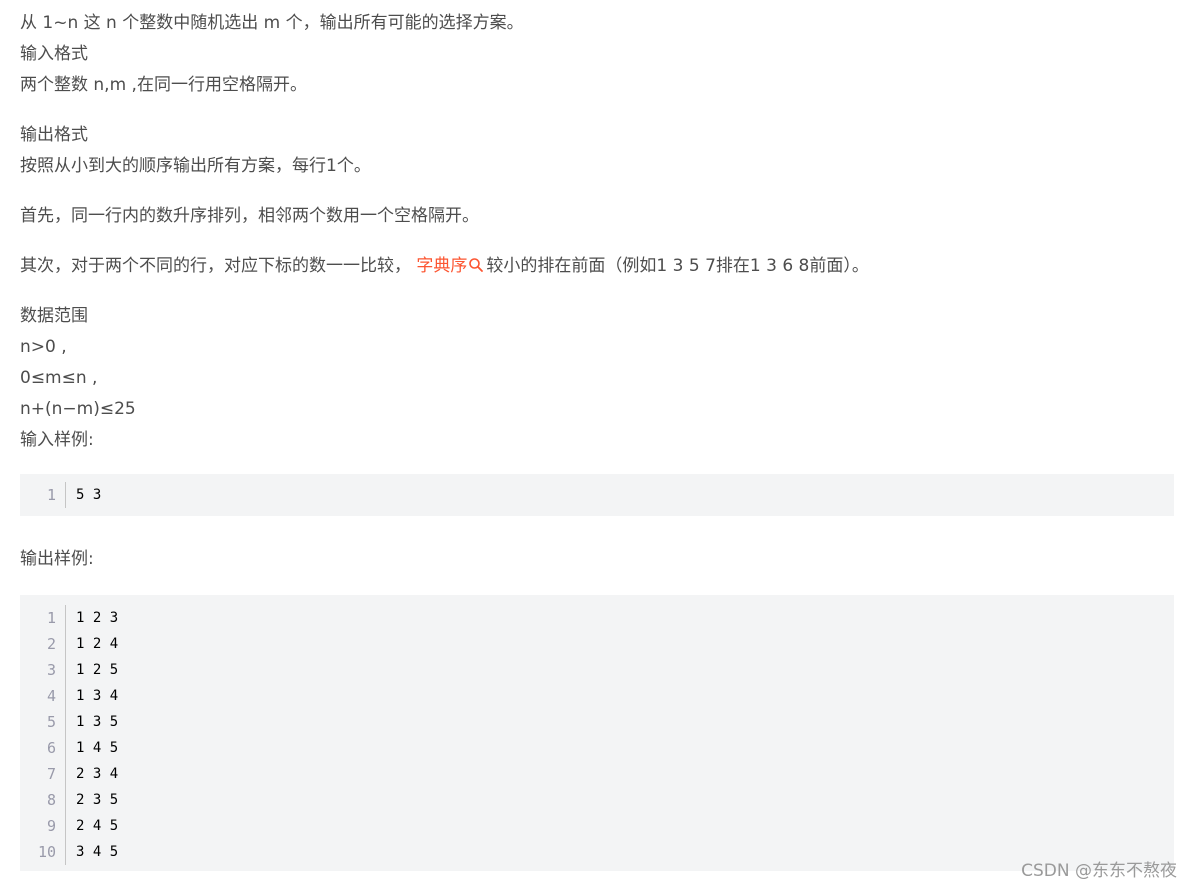  Describe the element at coordinates (97, 800) in the screenshot. I see `code-text: 2 3 5` at that location.